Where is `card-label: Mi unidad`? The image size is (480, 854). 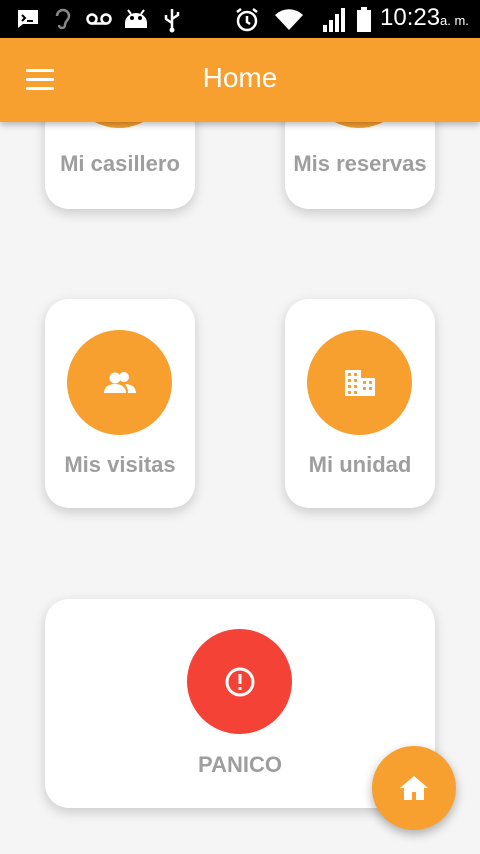 card-label: Mi unidad is located at coordinates (360, 464).